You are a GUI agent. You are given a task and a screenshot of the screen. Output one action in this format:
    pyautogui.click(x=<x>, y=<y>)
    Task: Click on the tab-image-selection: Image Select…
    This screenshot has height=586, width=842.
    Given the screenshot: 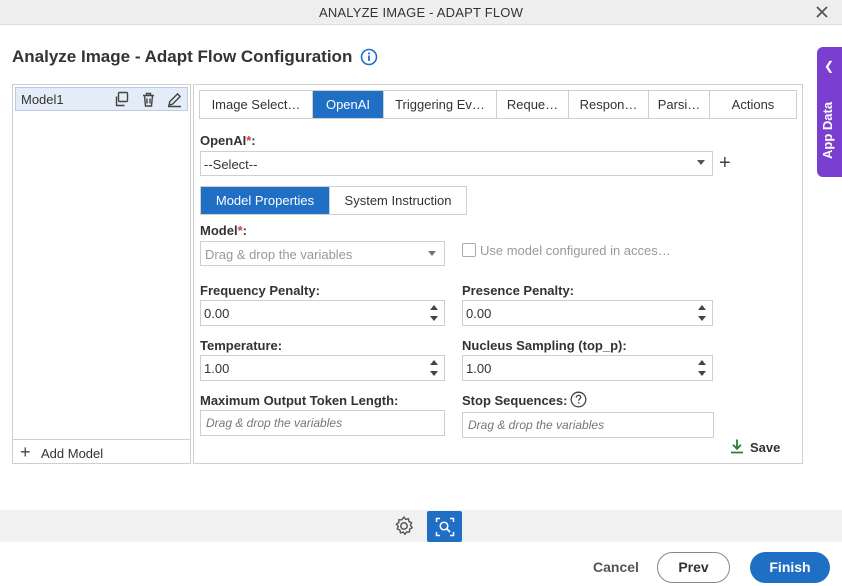 What is the action you would take?
    pyautogui.click(x=256, y=104)
    